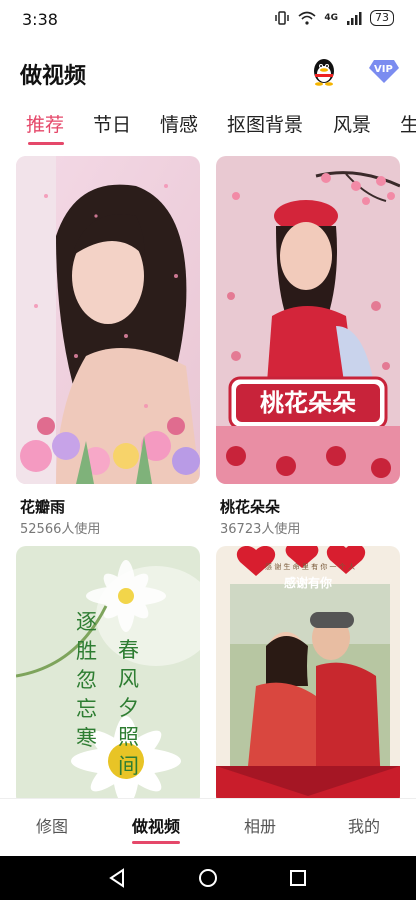 The image size is (416, 900). What do you see at coordinates (118, 878) in the screenshot?
I see `back-icon` at bounding box center [118, 878].